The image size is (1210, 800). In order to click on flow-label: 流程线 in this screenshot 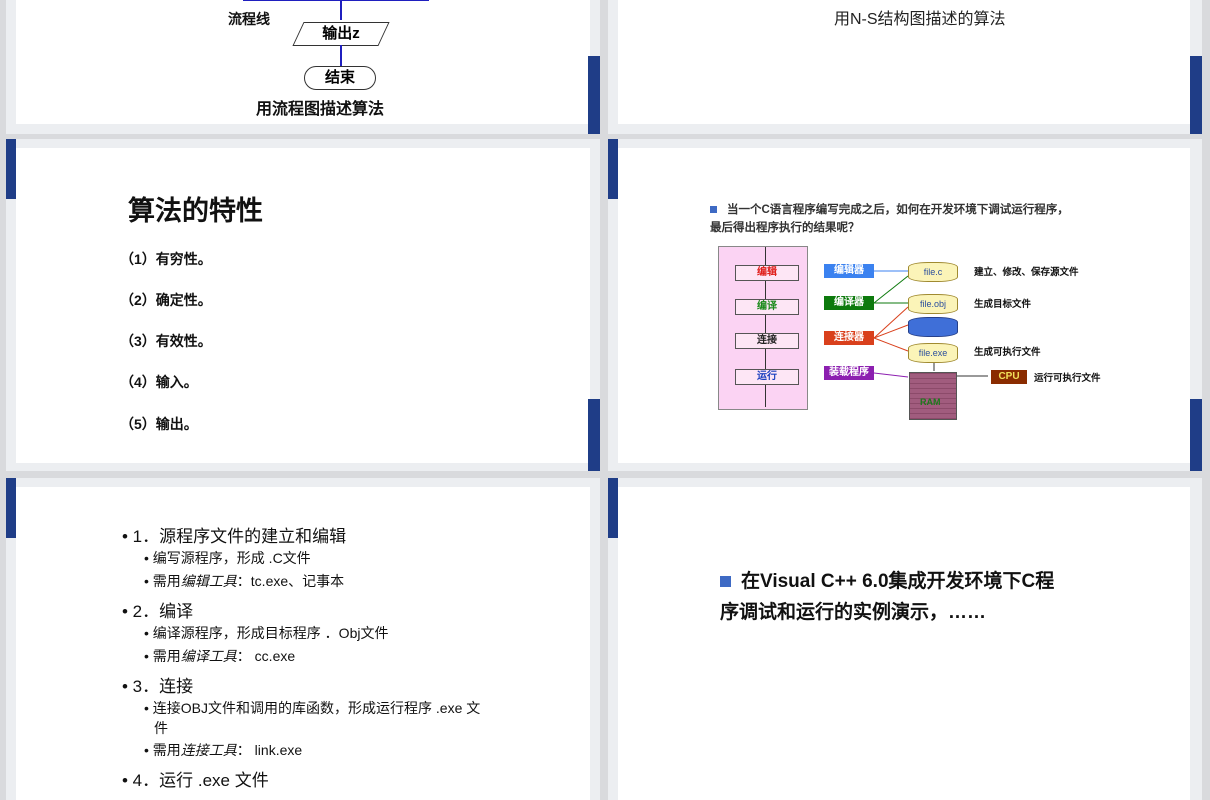, I will do `click(249, 19)`.